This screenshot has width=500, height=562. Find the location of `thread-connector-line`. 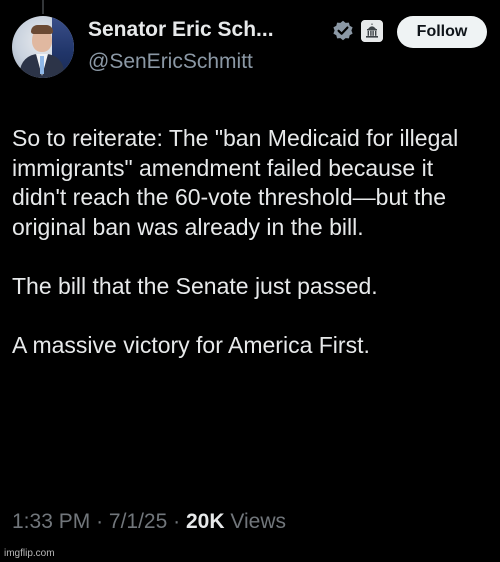

thread-connector-line is located at coordinates (43, 7).